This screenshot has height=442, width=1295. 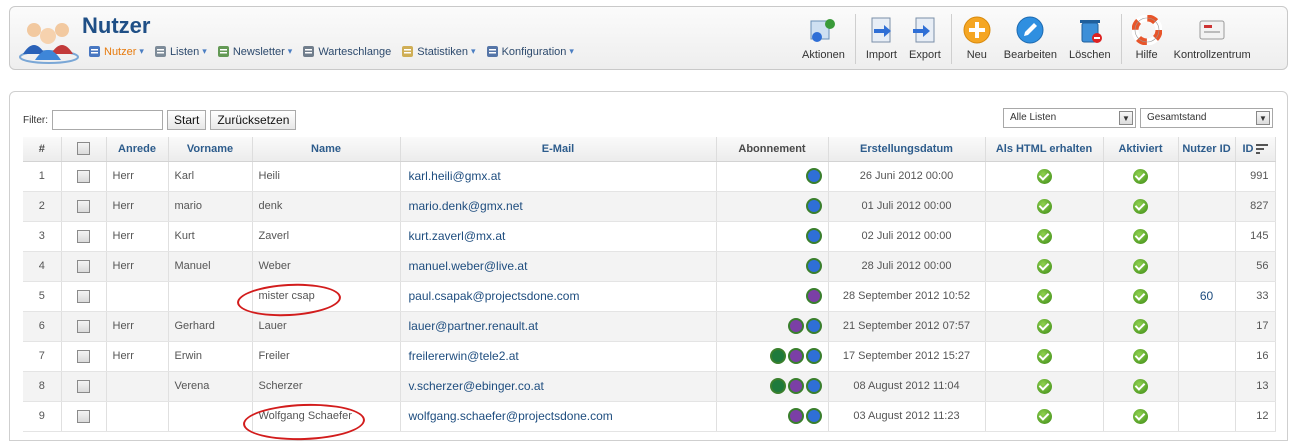 I want to click on active-cell, so click(x=1141, y=356).